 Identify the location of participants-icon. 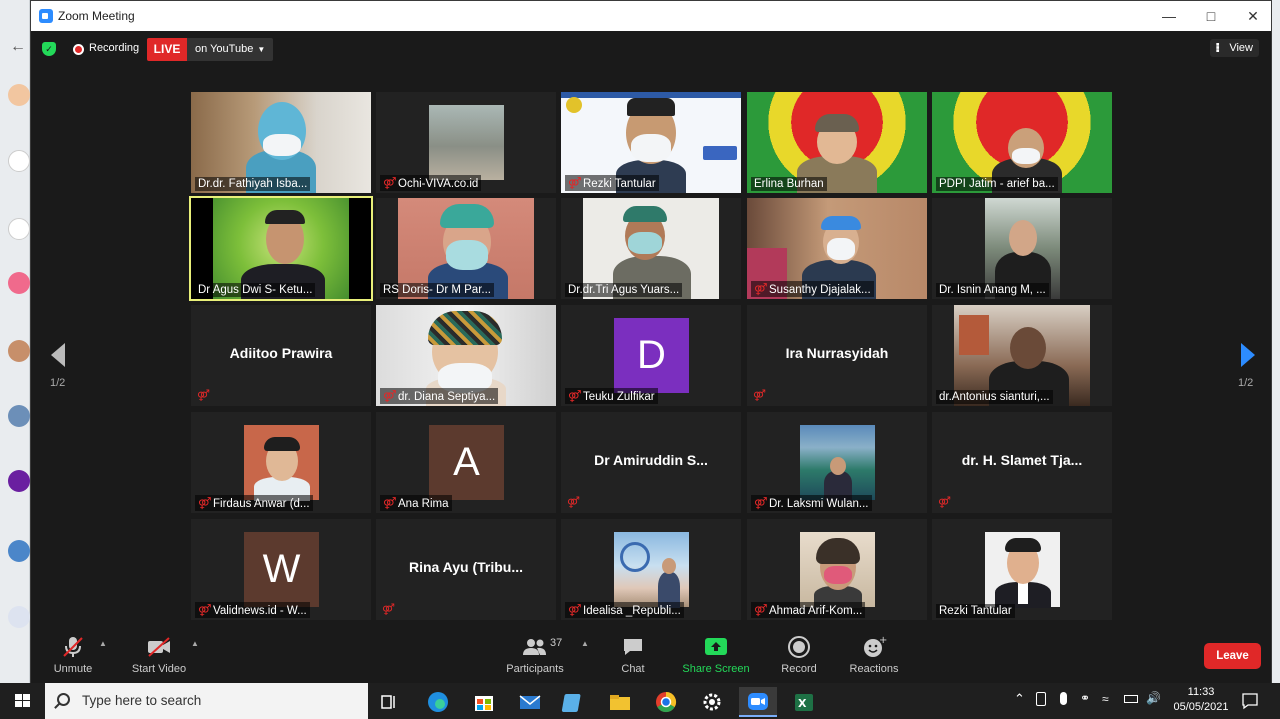
(534, 647).